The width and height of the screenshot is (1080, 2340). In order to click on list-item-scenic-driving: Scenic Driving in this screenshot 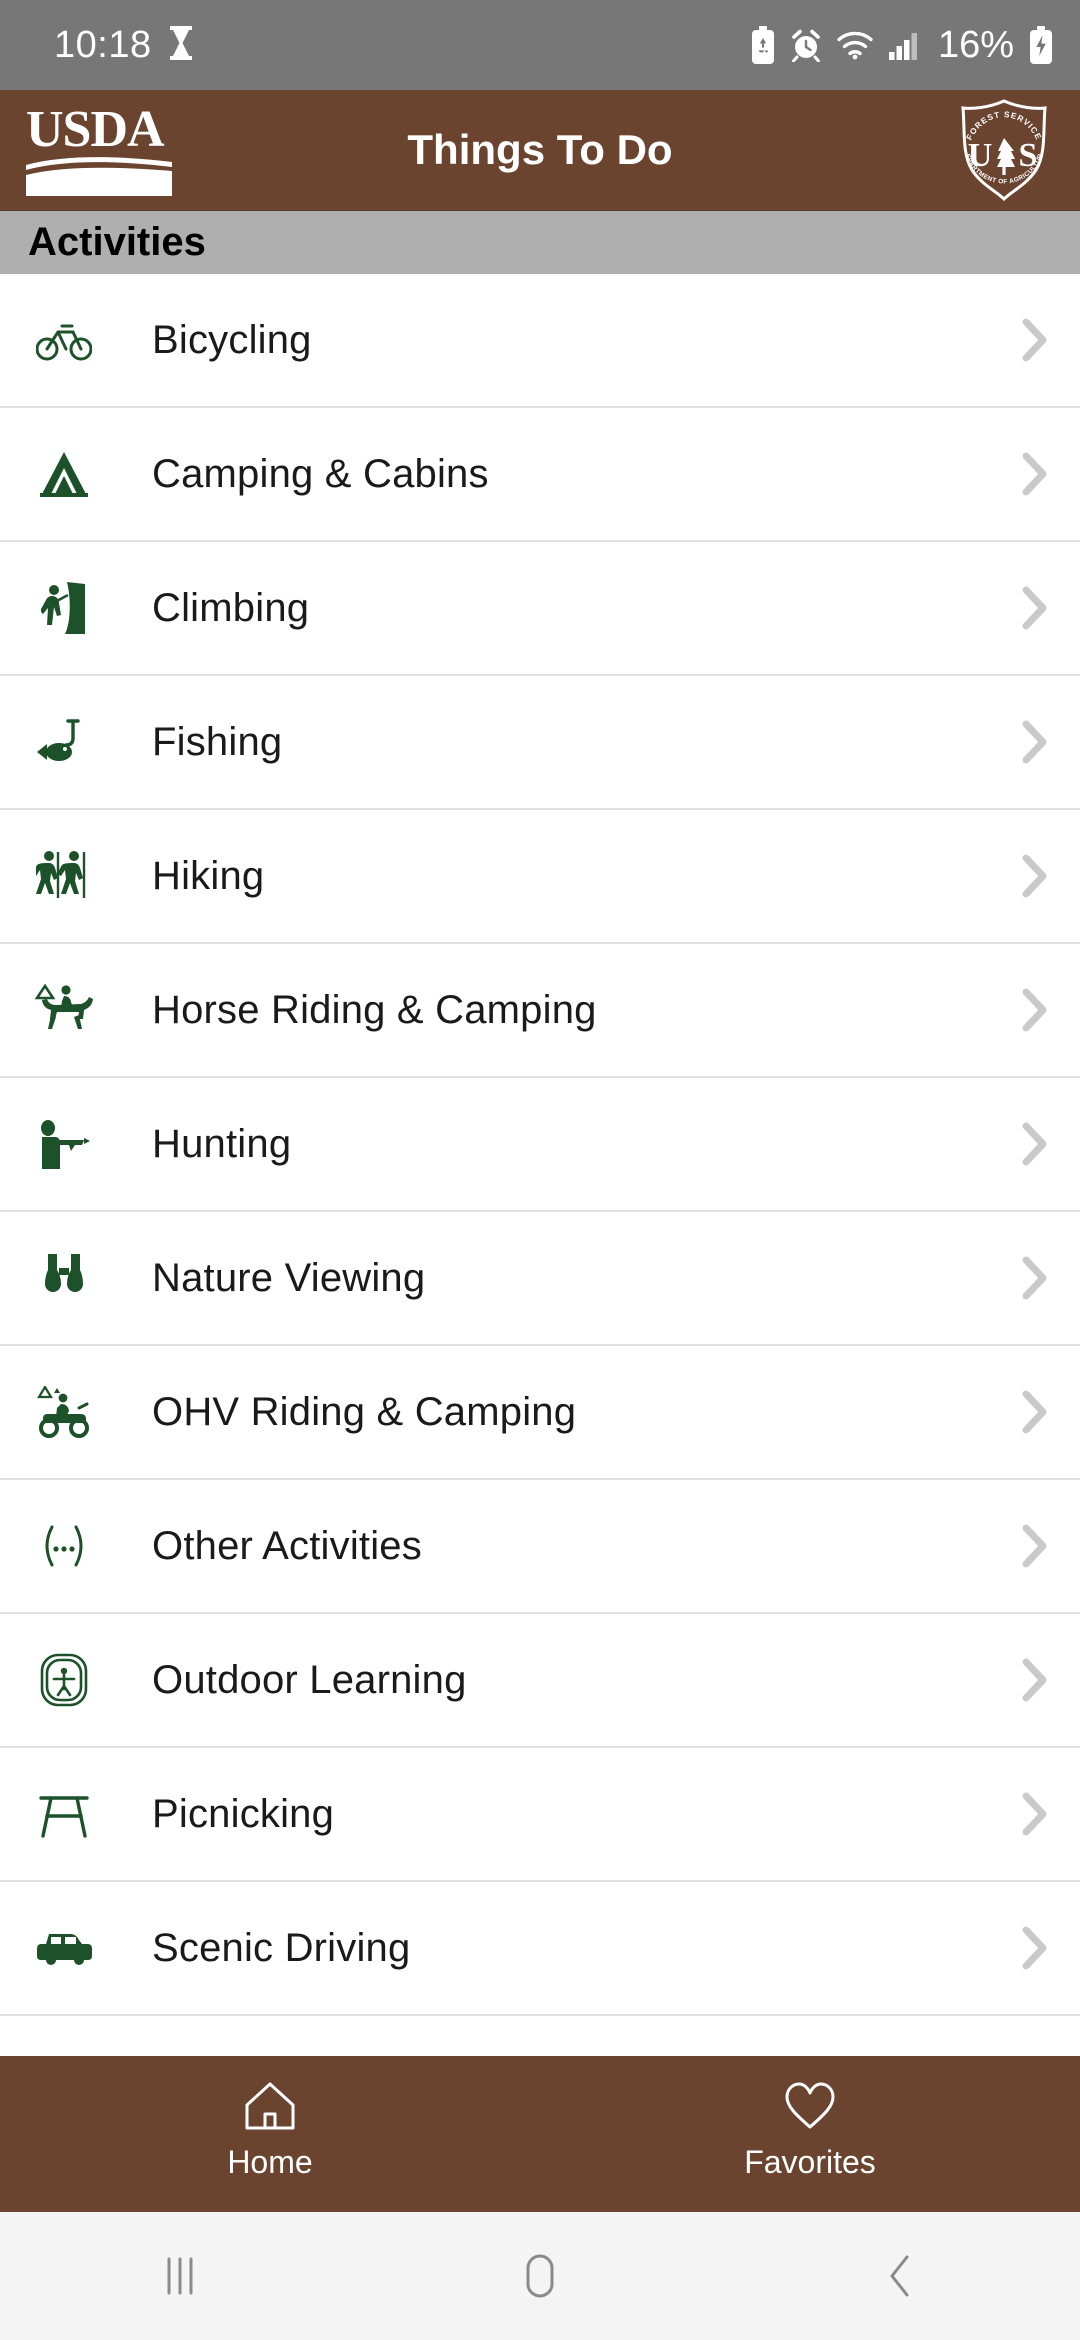, I will do `click(540, 1949)`.